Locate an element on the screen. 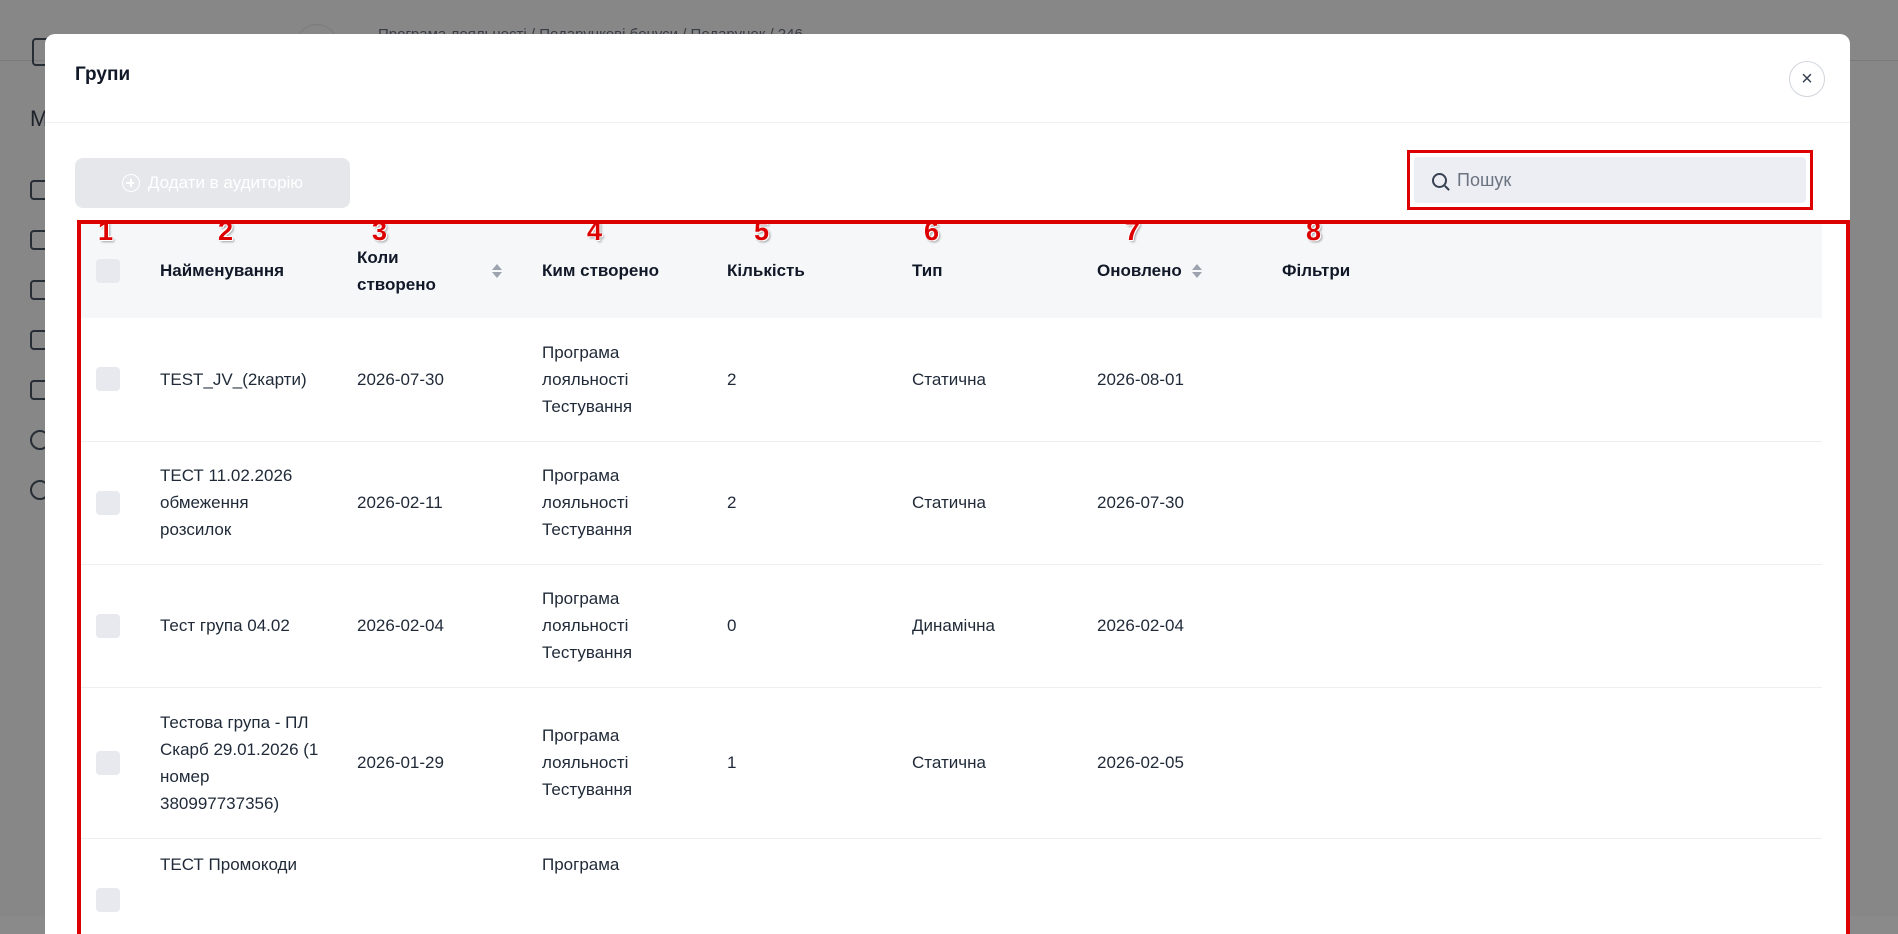 Image resolution: width=1898 pixels, height=934 pixels. add-to-audience-label: Додати в аудиторію is located at coordinates (225, 182).